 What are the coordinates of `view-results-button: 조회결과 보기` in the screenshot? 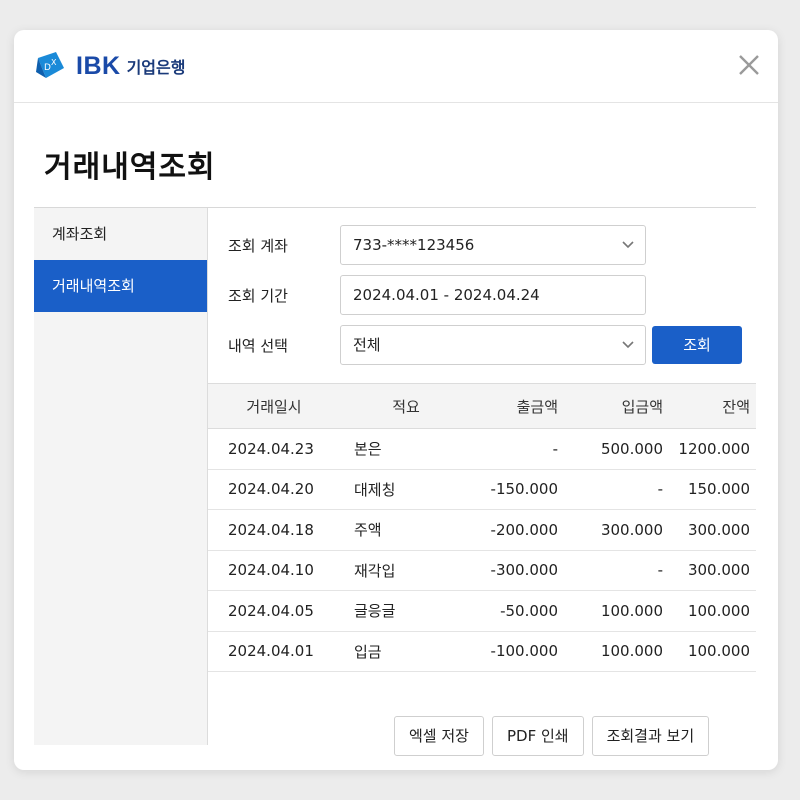 It's located at (650, 736).